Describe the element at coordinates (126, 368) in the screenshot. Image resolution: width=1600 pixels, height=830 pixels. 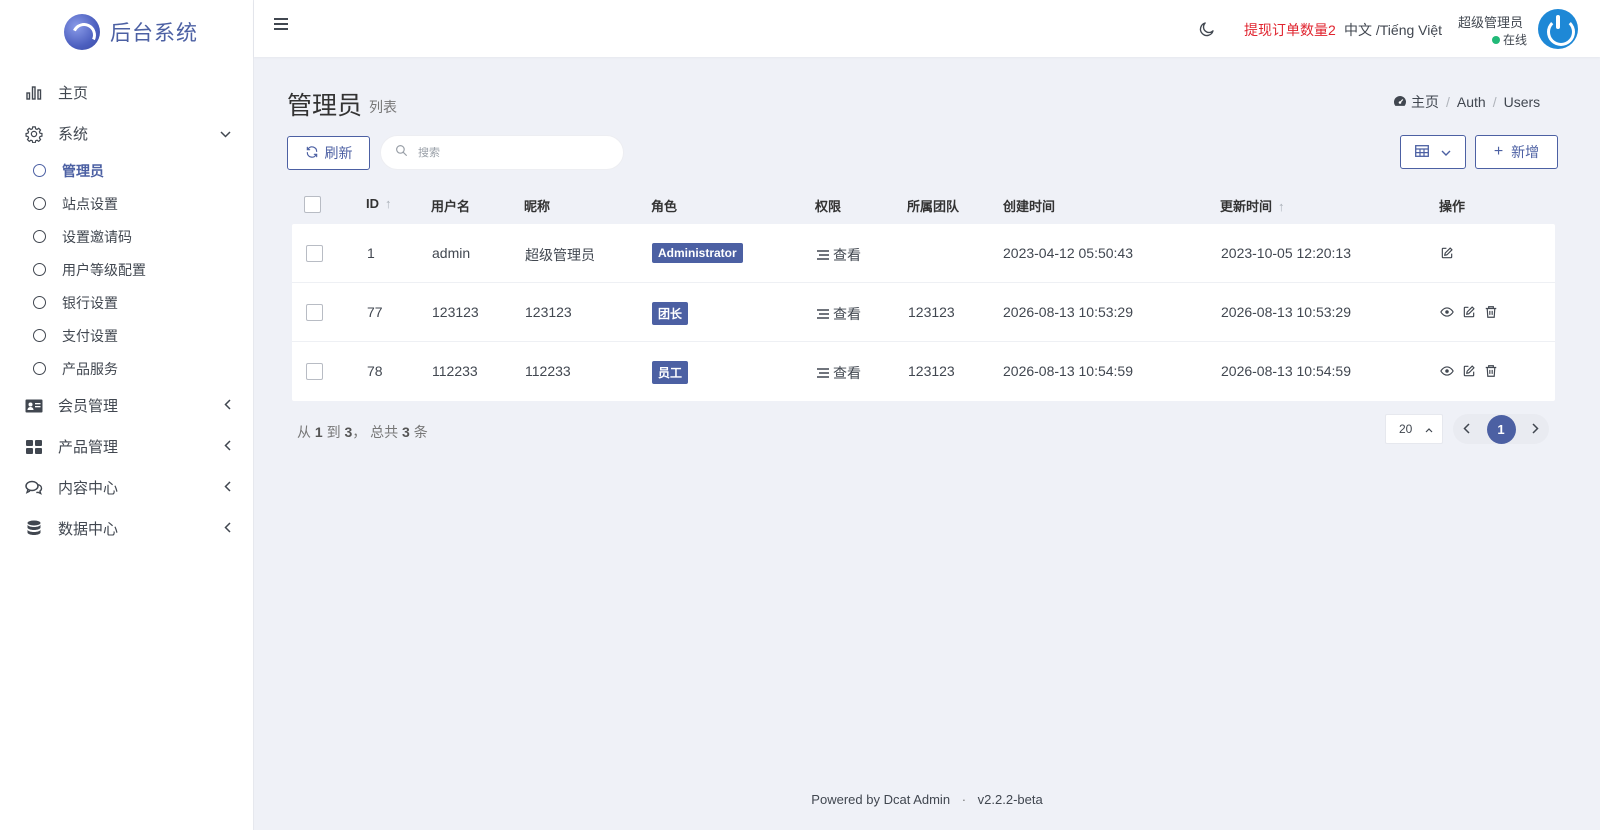
I see `sidebar-subitem-product-services: 产品服务` at that location.